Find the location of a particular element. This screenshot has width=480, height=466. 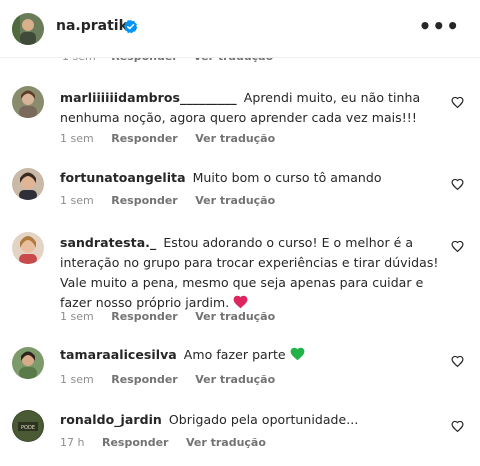

comment-text: tamaraalicesilva Amo fazer parte is located at coordinates (250, 355).